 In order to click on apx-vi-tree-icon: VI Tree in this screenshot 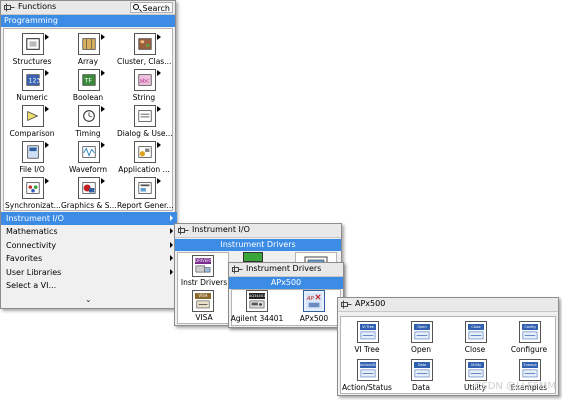, I will do `click(368, 332)`.